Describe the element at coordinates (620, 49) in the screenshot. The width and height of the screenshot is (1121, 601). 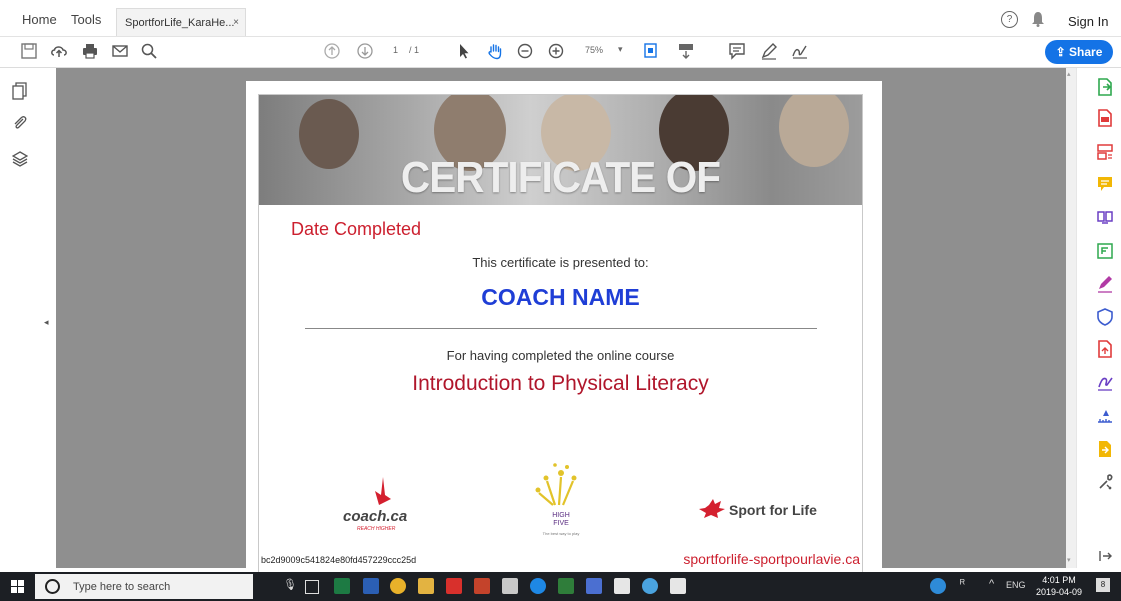
I see `chevron-down-icon: ▾` at that location.